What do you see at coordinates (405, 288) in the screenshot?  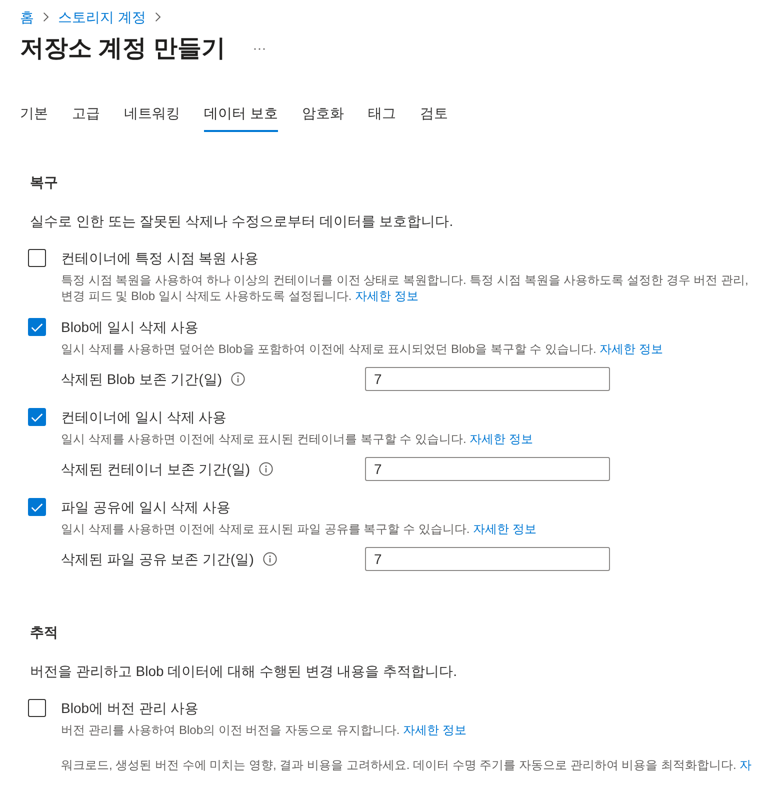 I see `option-description: 특정 시점 복원을 사용하여 하나 이상의 컨테이너를 이전 상태로 복원합니다. 특정 시점 복원을 사용하도록 설정한 경우 버전 관리, 변경 피드 및 Blob 일시 삭제도 사용하도록 설정됩니다. 자세한 정보` at bounding box center [405, 288].